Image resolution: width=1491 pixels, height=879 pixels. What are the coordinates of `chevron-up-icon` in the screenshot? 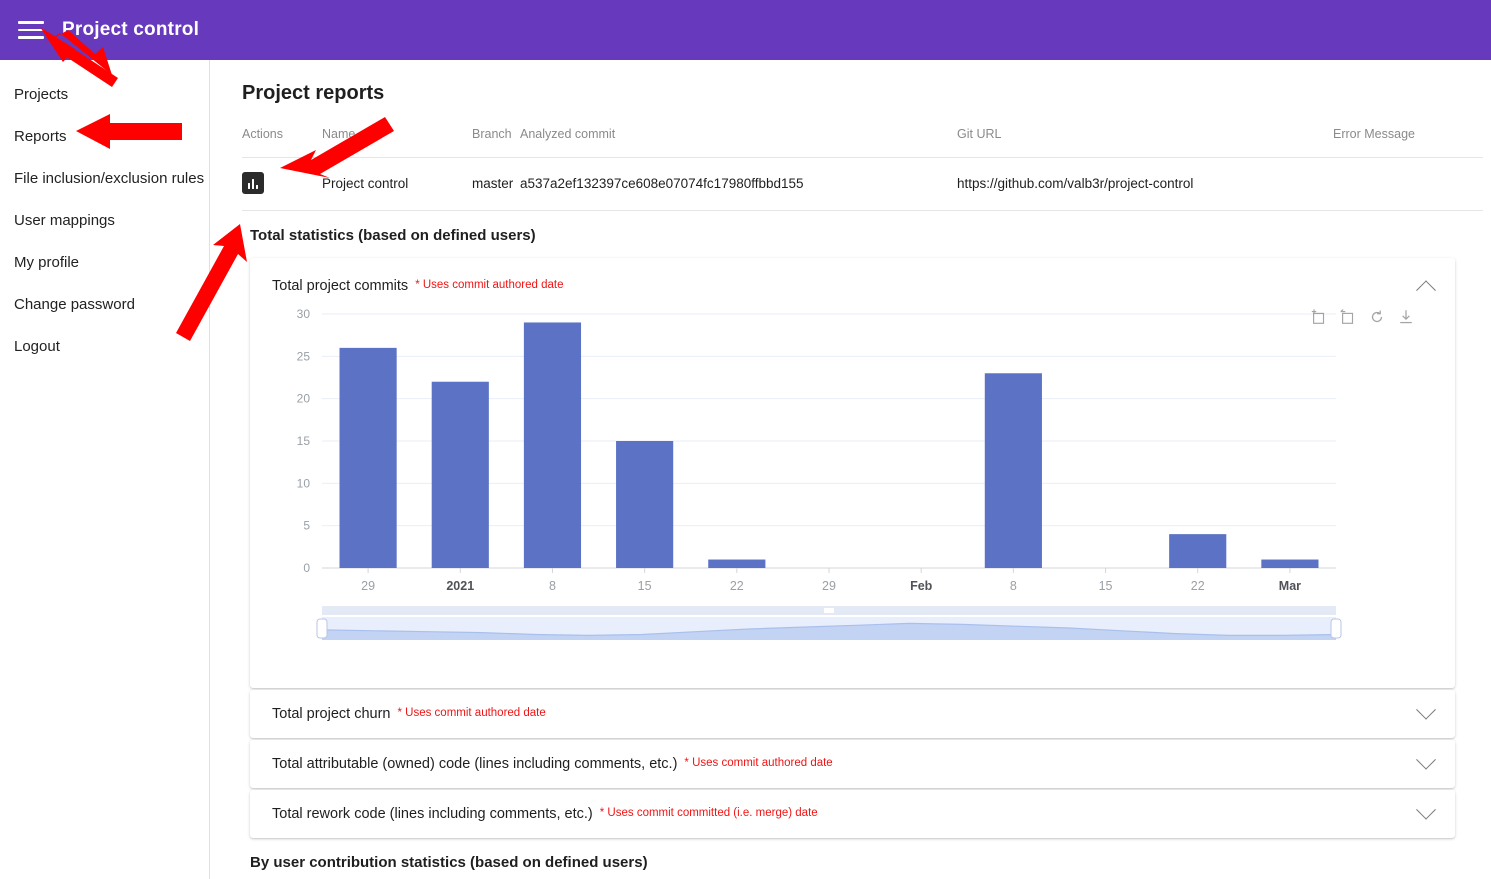 It's located at (1426, 290).